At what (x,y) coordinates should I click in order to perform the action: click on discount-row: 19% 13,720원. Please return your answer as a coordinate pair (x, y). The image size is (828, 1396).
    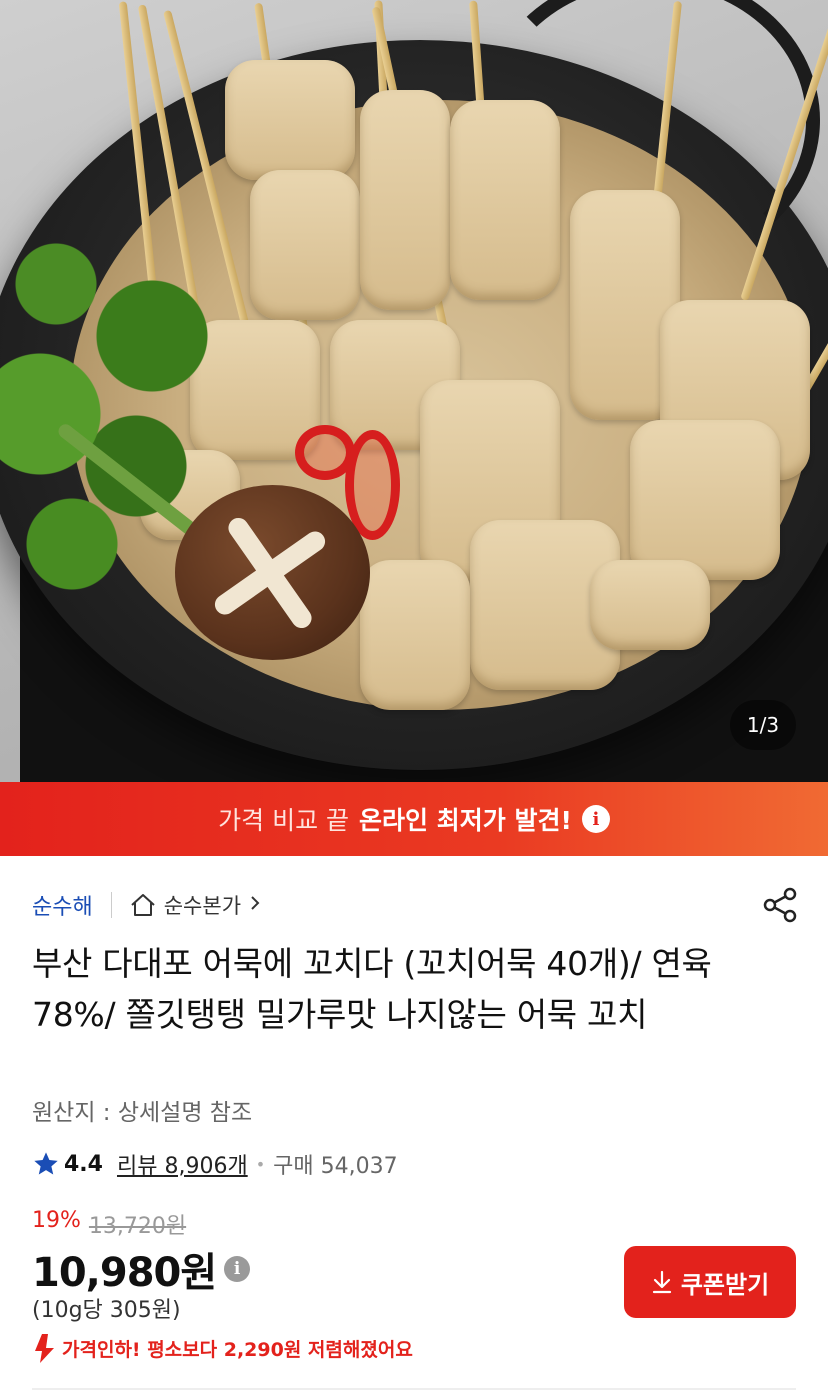
    Looking at the image, I should click on (109, 1224).